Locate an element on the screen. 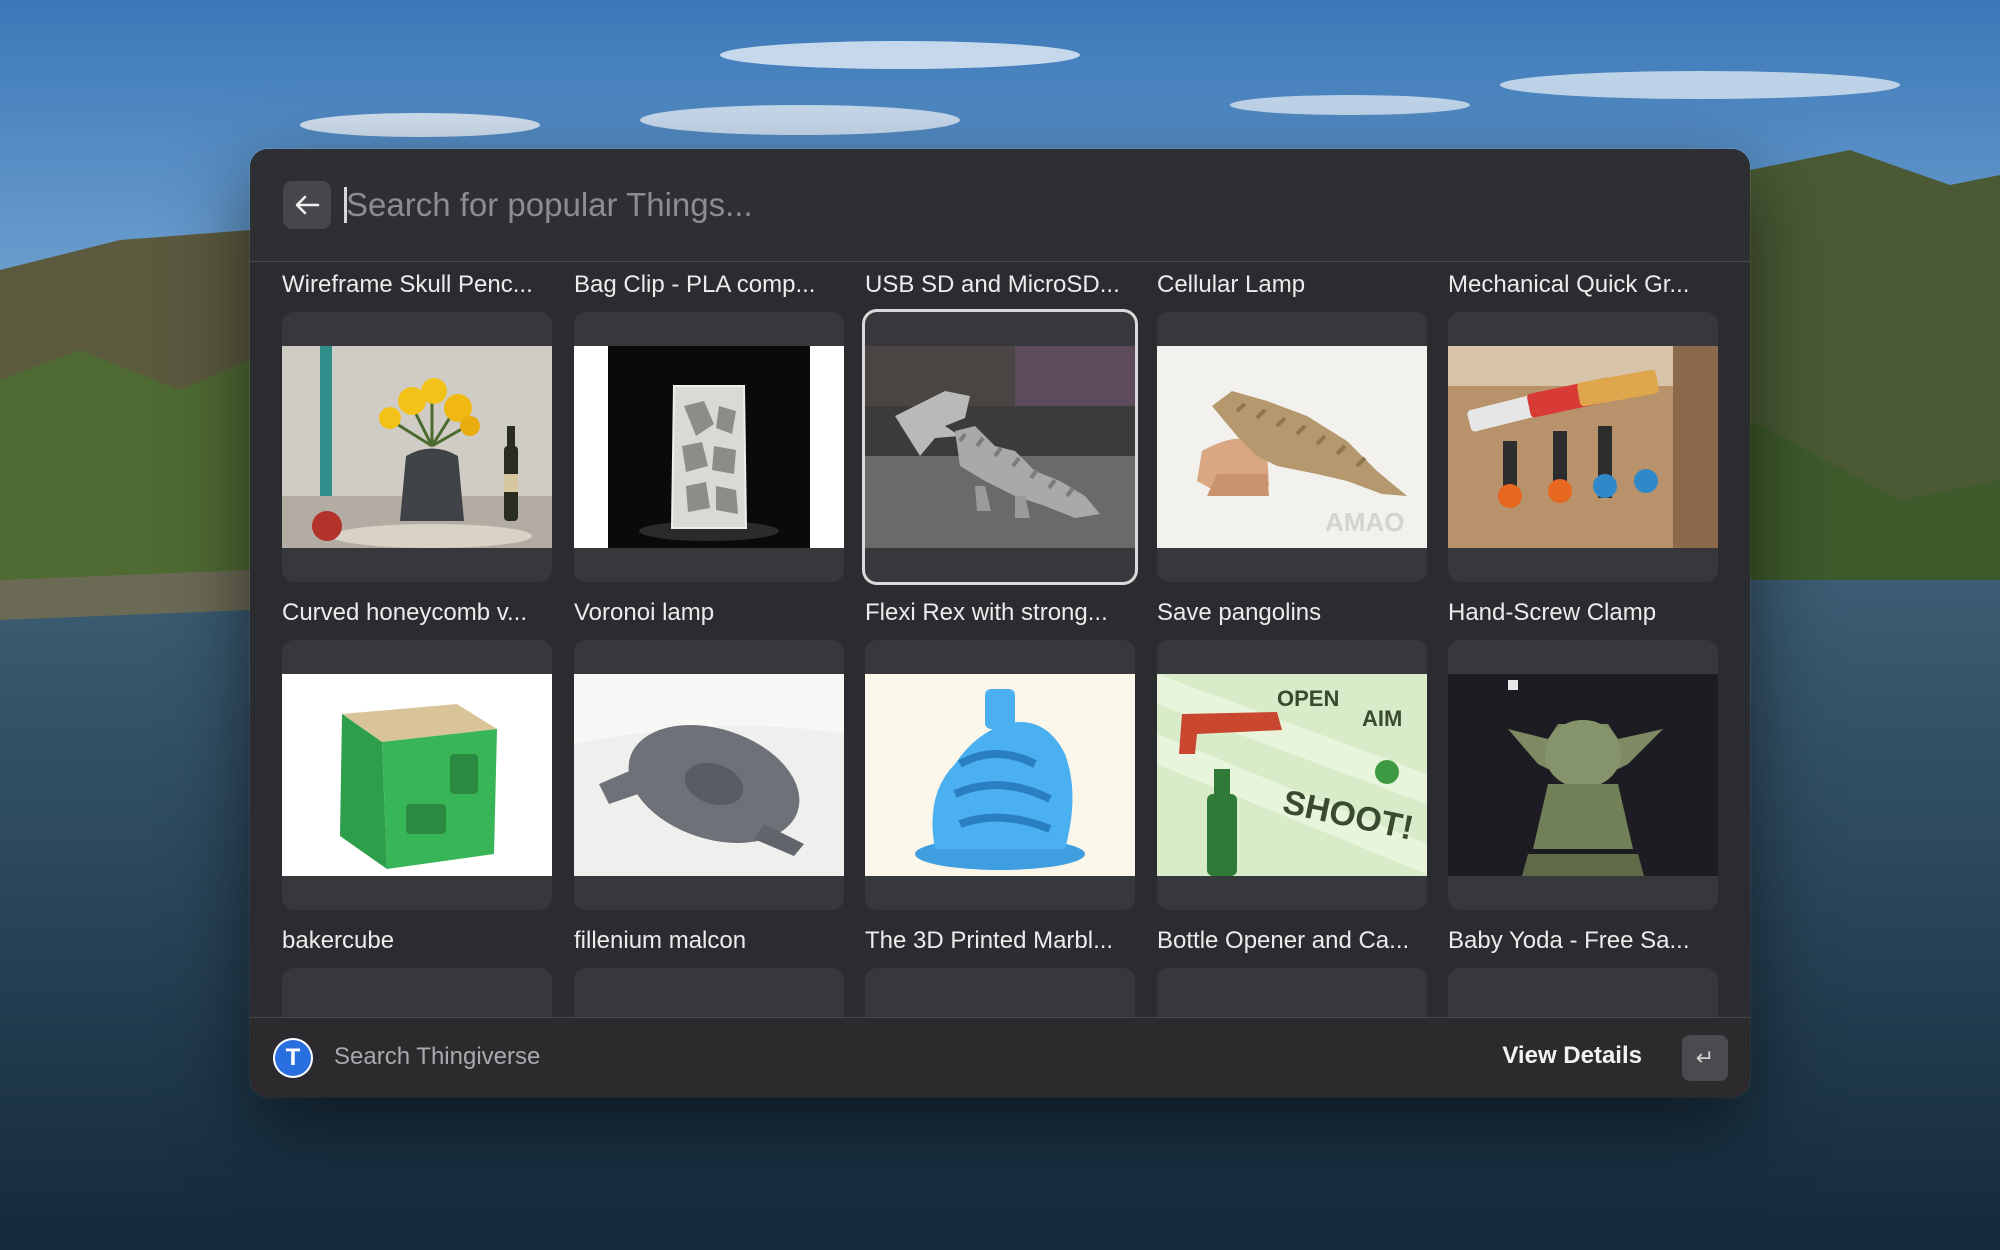 This screenshot has height=1250, width=2000. spaceship-image is located at coordinates (709, 775).